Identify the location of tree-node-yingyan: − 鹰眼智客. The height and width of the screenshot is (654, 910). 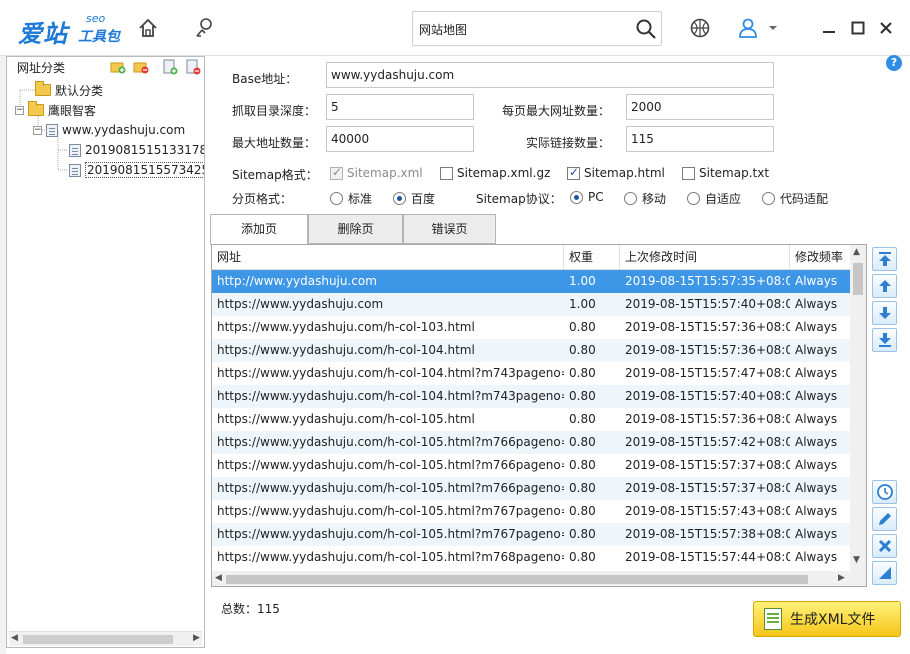
(55, 110).